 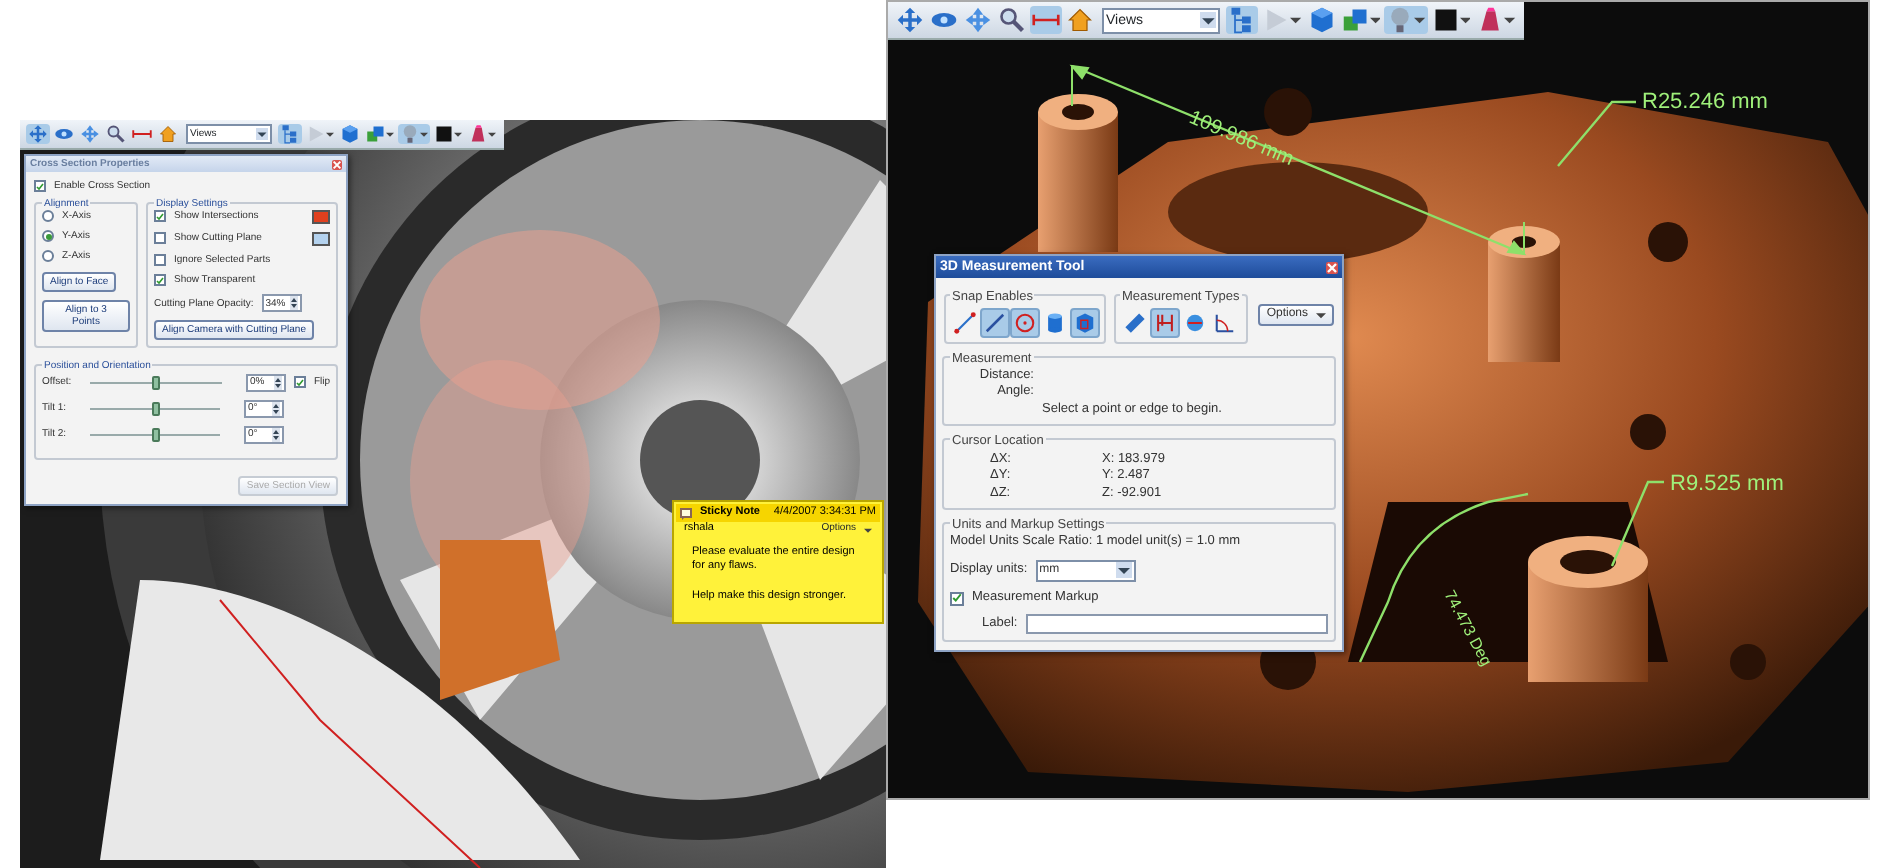 I want to click on circle-icon, so click(x=1025, y=322).